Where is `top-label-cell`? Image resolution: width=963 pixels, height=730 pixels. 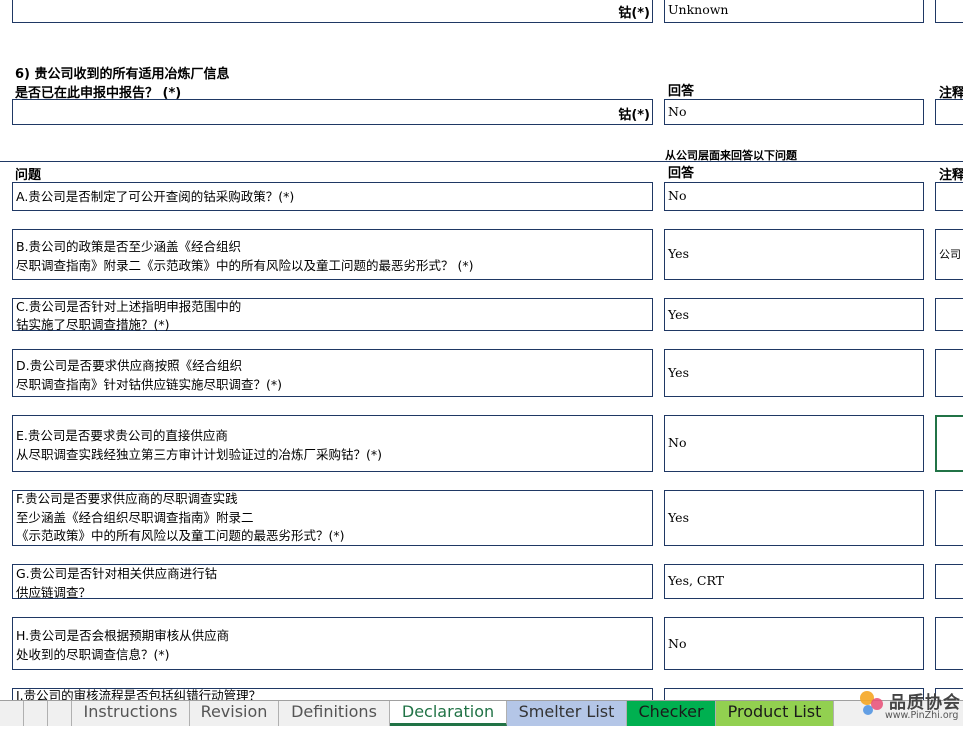
top-label-cell is located at coordinates (332, 11).